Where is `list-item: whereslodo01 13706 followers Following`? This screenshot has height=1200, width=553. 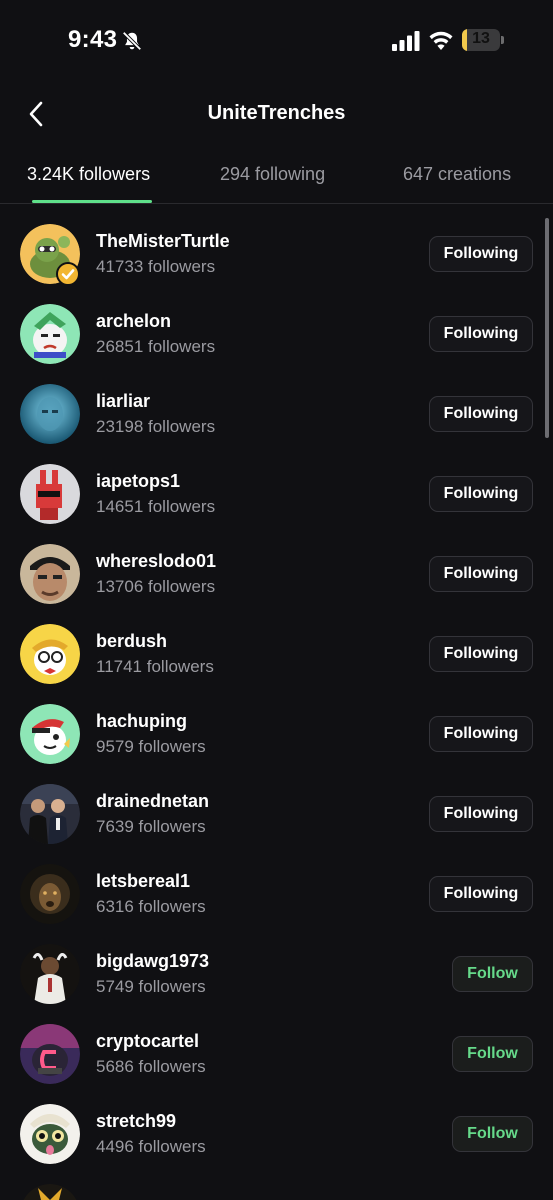 list-item: whereslodo01 13706 followers Following is located at coordinates (276, 564).